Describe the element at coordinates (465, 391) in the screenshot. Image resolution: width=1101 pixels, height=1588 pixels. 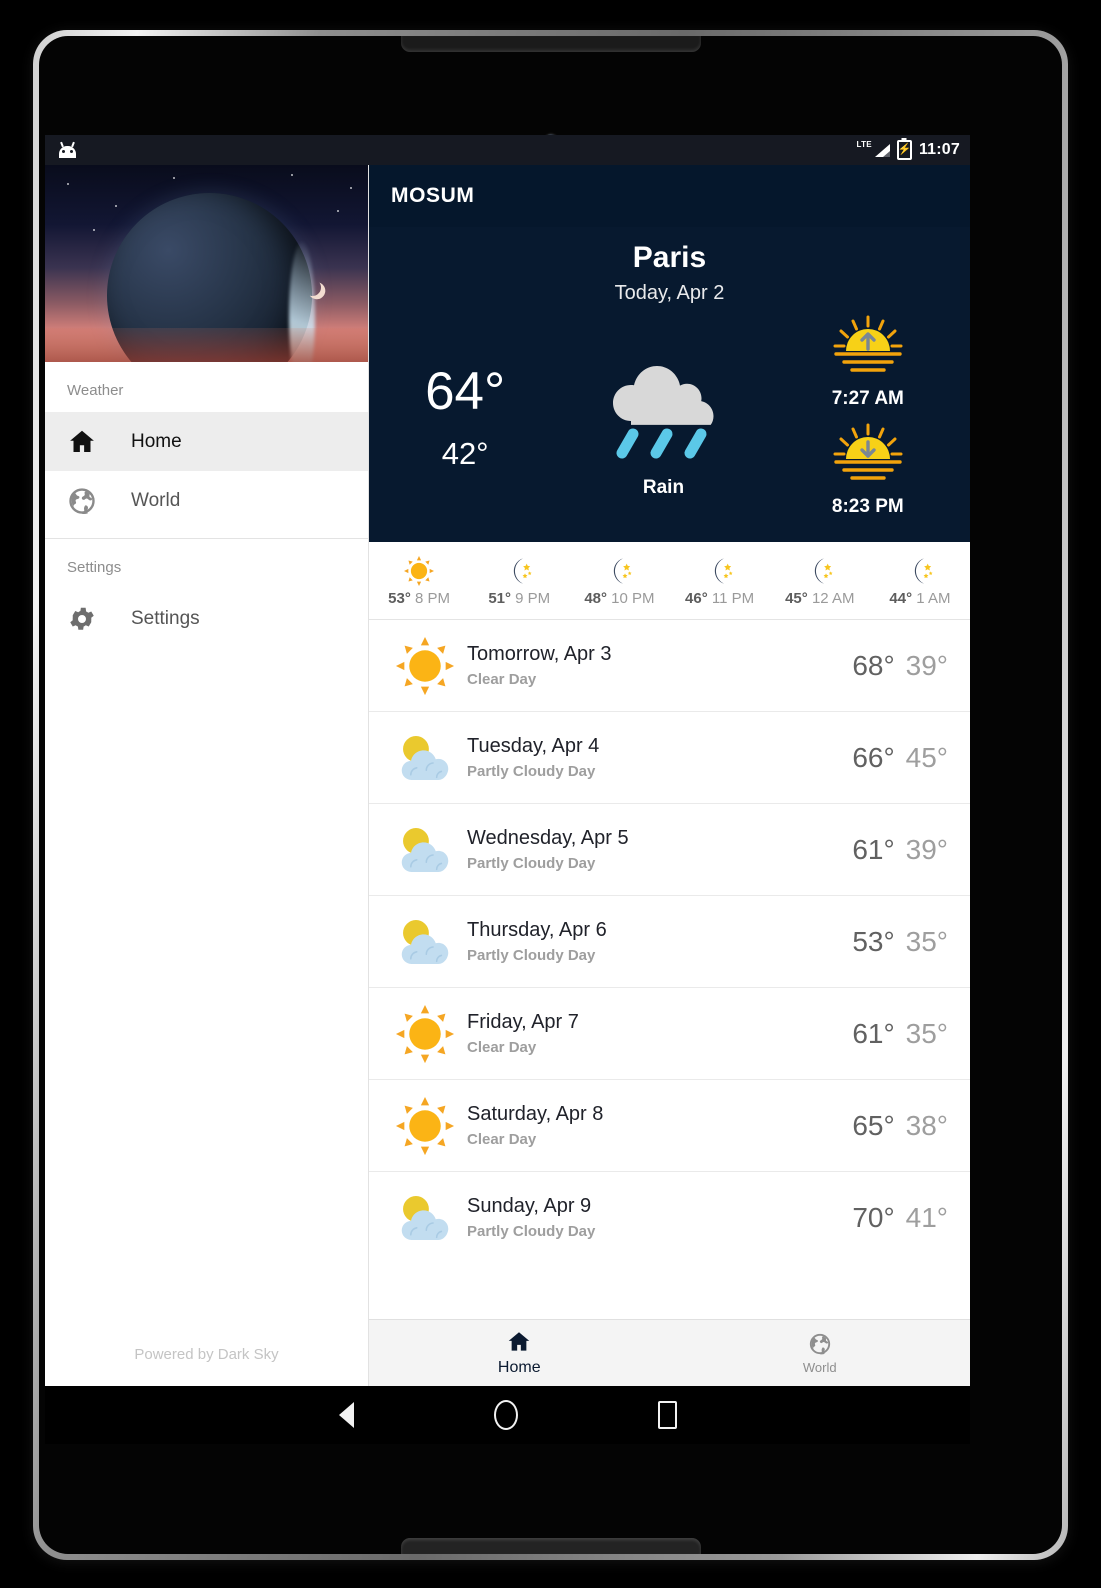
I see `current-high-temp: 64°` at that location.